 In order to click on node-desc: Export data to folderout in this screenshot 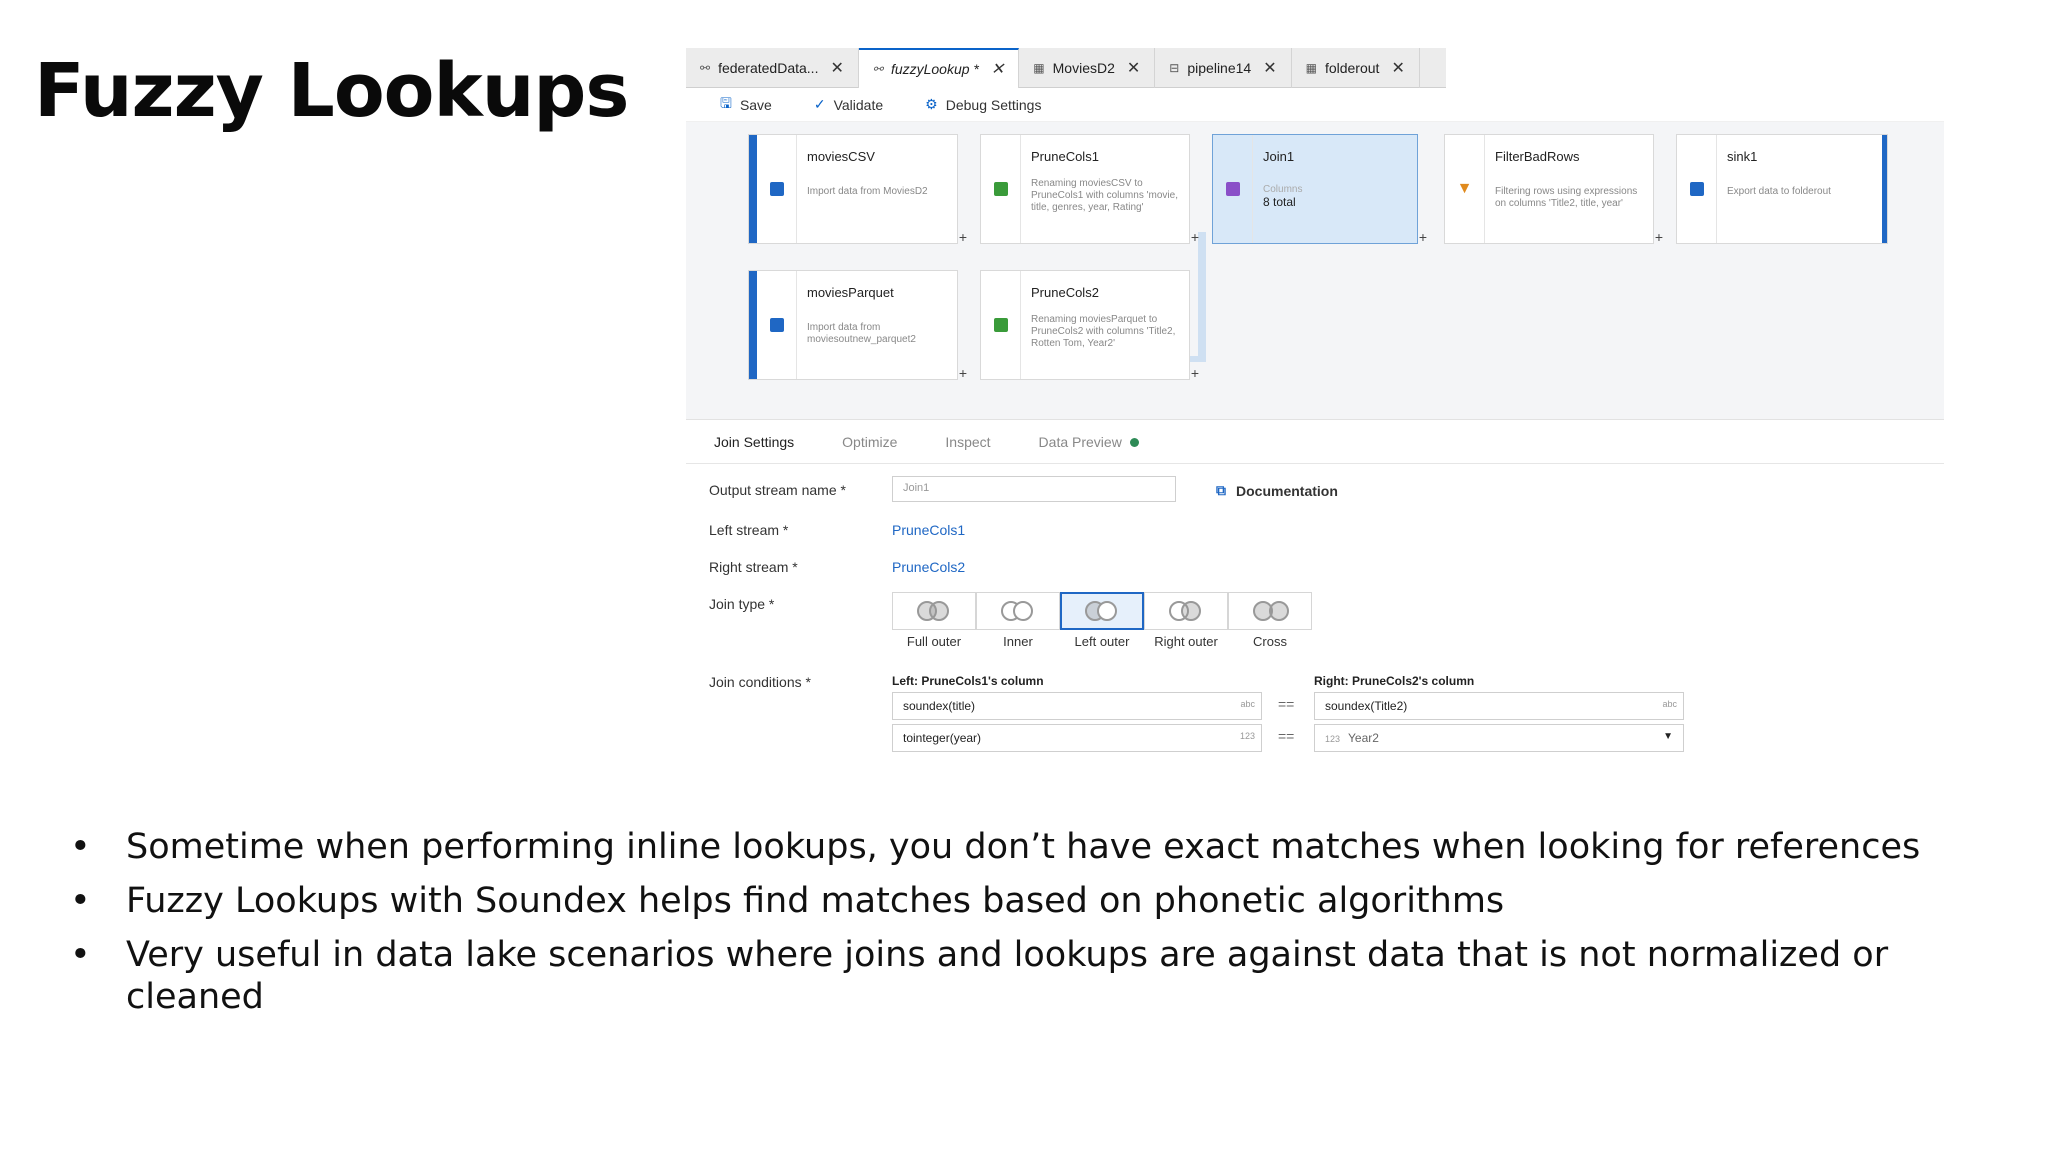, I will do `click(1779, 191)`.